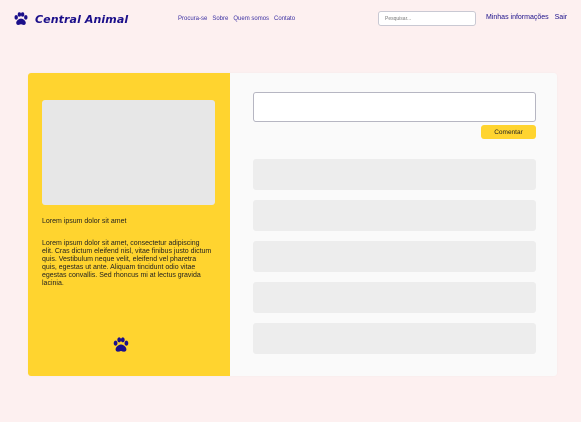  What do you see at coordinates (284, 19) in the screenshot?
I see `nav-contato: Contato` at bounding box center [284, 19].